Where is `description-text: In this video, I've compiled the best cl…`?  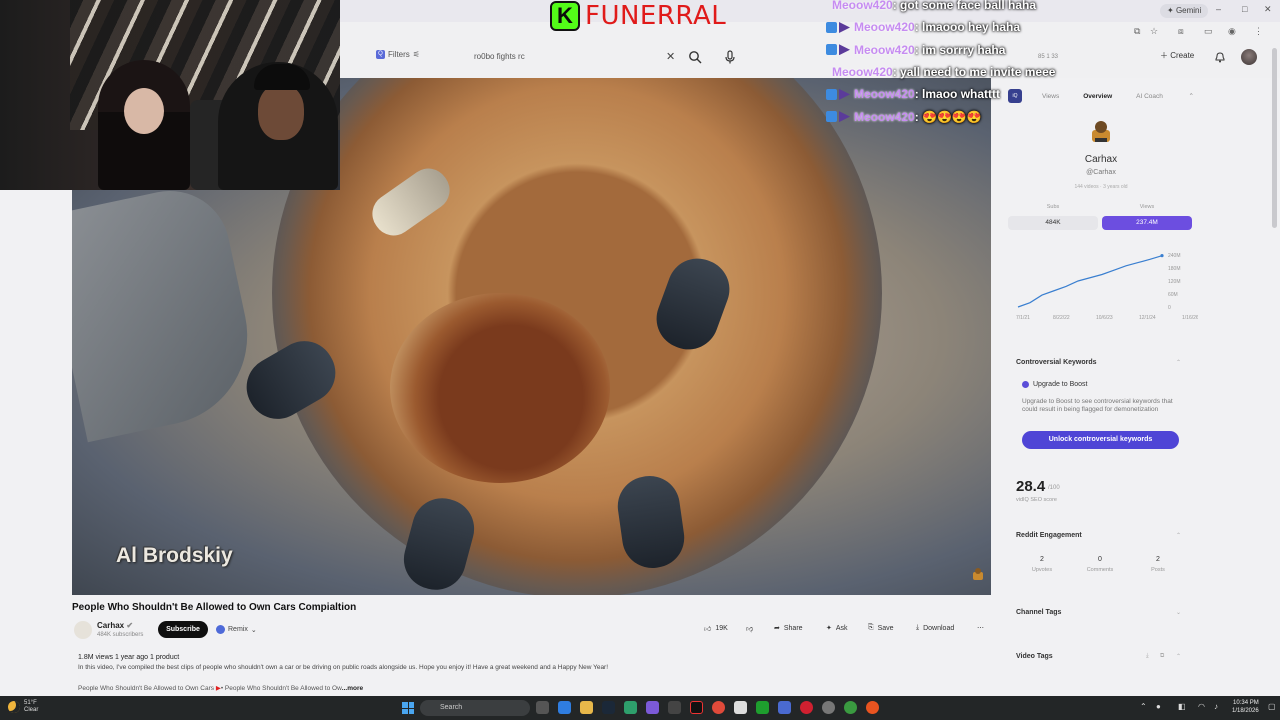 description-text: In this video, I've compiled the best cl… is located at coordinates (343, 667).